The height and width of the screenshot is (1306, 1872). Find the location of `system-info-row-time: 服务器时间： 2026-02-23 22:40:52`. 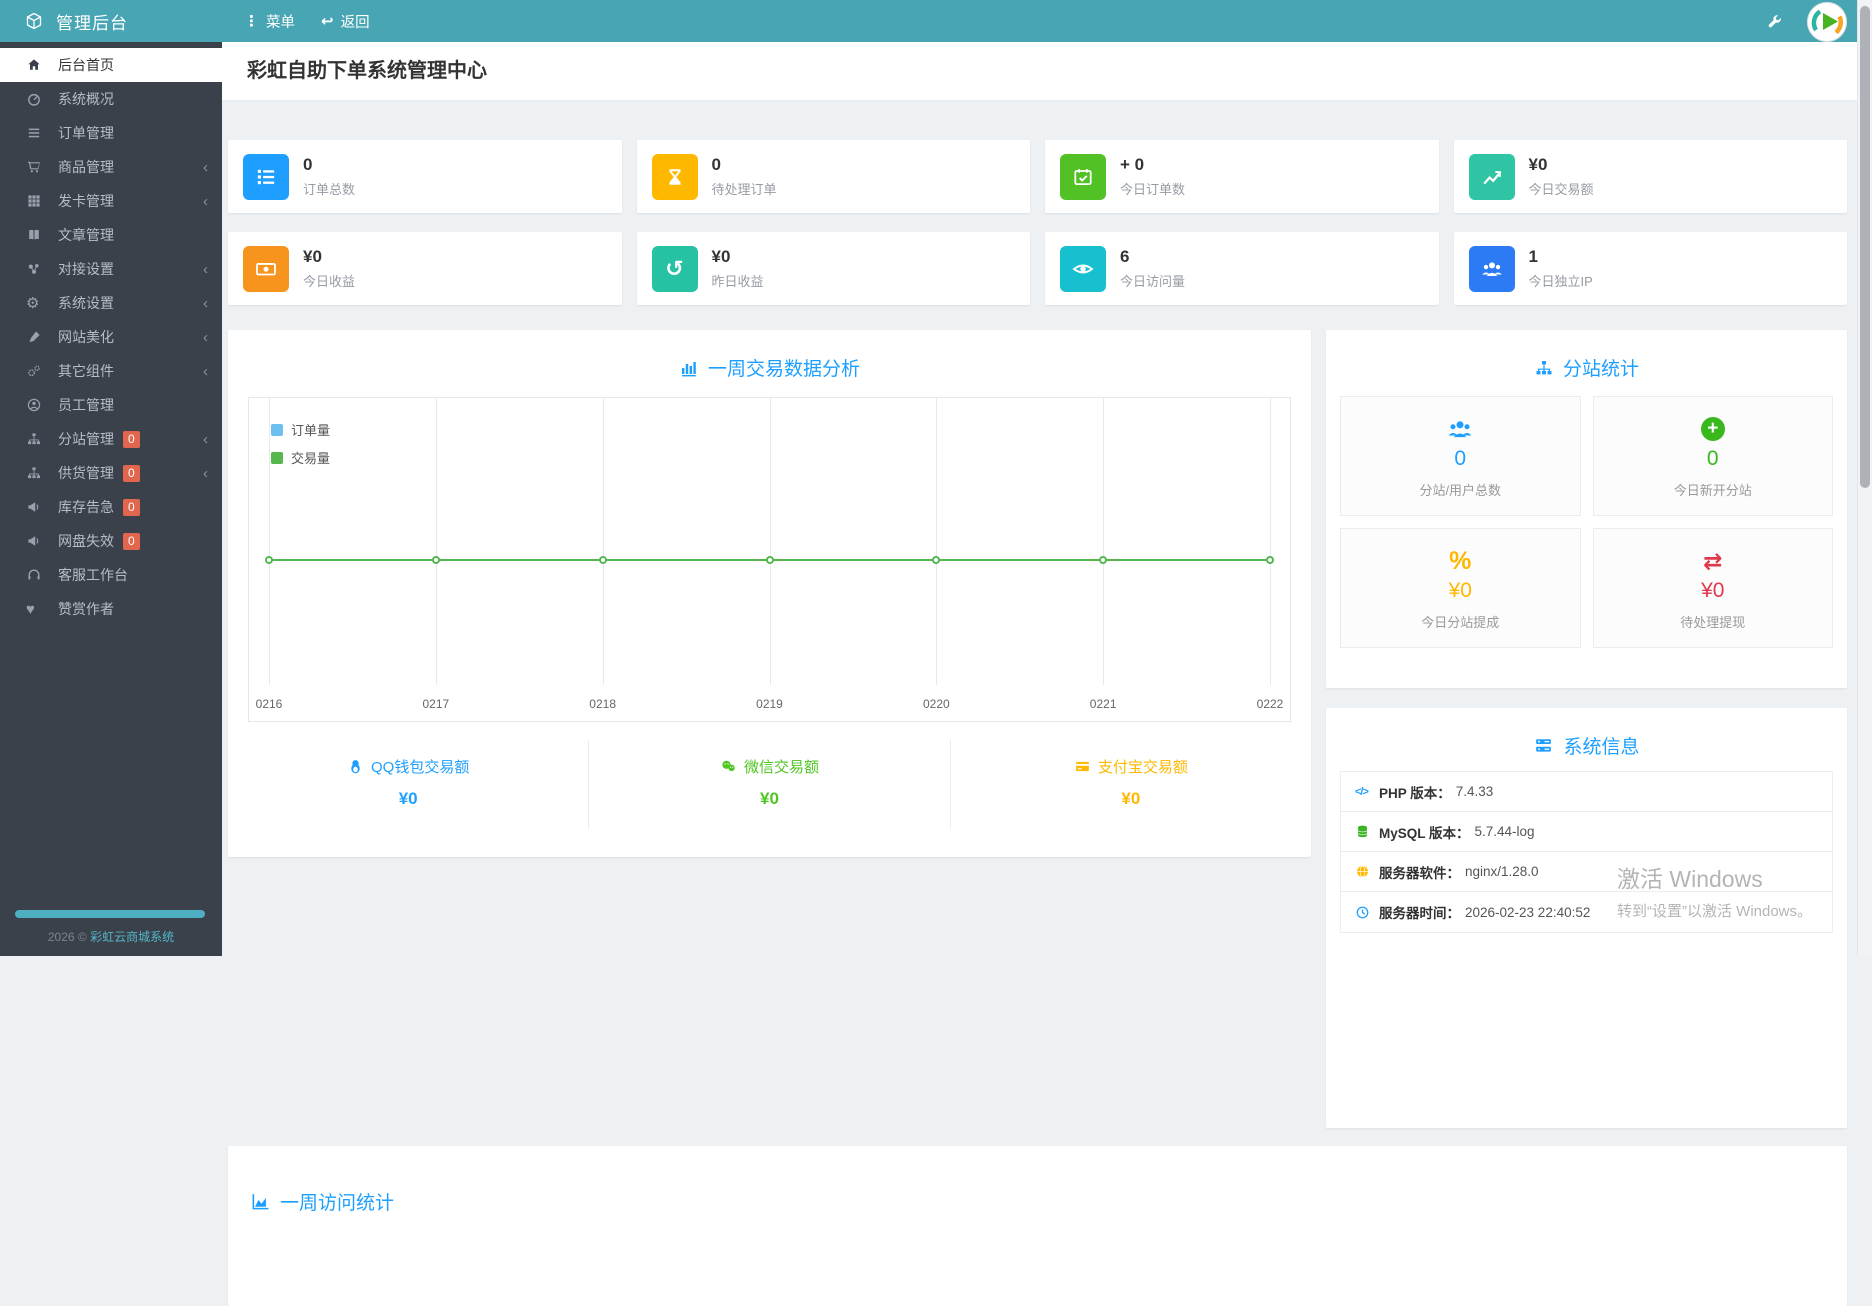

system-info-row-time: 服务器时间： 2026-02-23 22:40:52 is located at coordinates (1586, 912).